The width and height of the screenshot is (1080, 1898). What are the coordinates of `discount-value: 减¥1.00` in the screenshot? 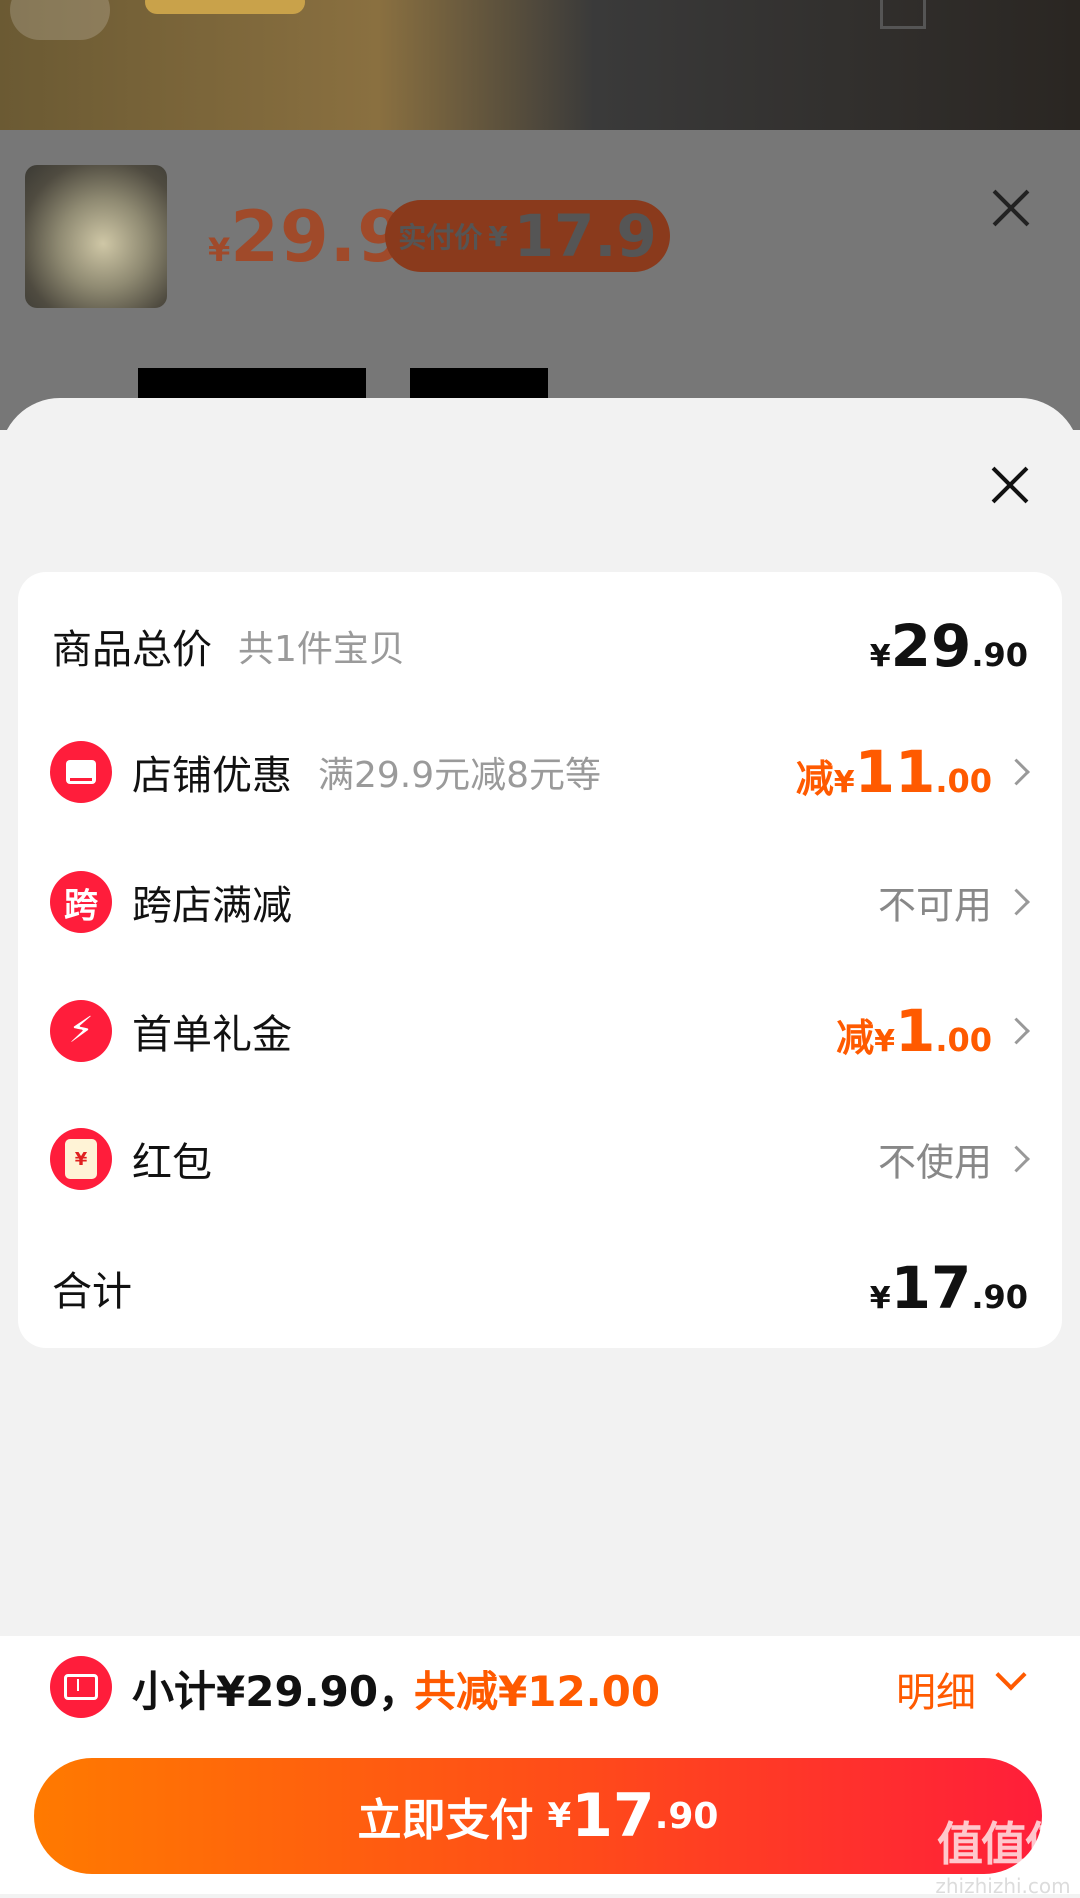 It's located at (914, 1031).